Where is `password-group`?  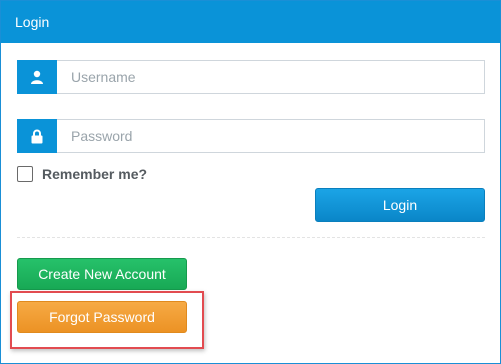
password-group is located at coordinates (251, 136).